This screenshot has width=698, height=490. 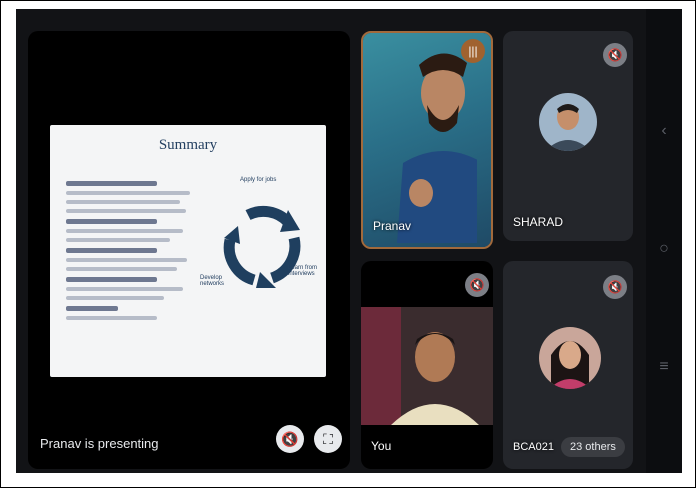 I want to click on participant-tile-you: 🔇 You, so click(x=427, y=365).